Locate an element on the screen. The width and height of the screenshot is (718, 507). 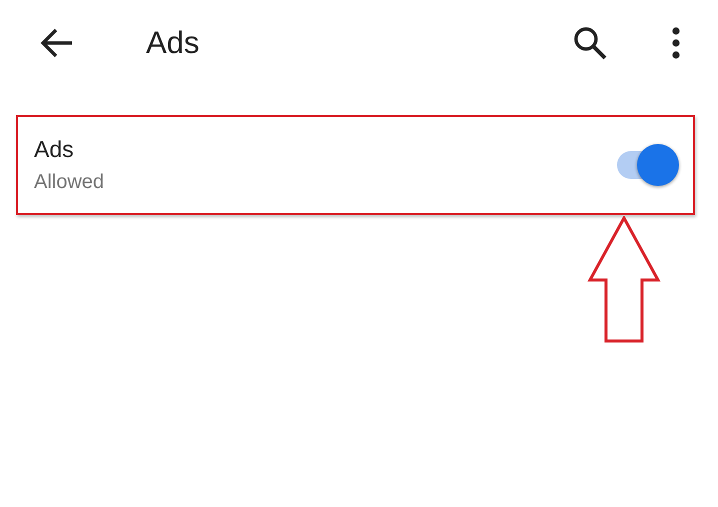
setting-summary: Allowed is located at coordinates (70, 182).